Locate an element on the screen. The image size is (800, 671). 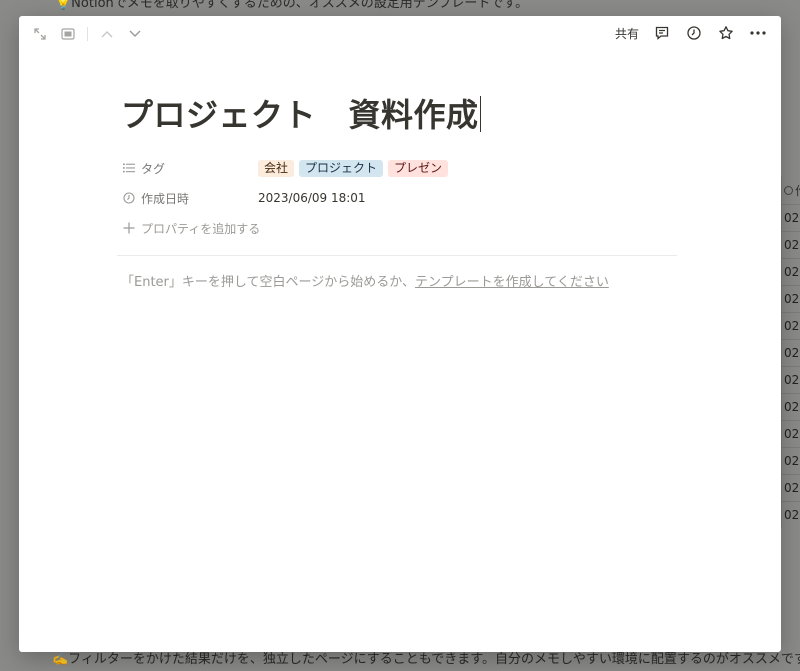
chevron-up-icon is located at coordinates (107, 34).